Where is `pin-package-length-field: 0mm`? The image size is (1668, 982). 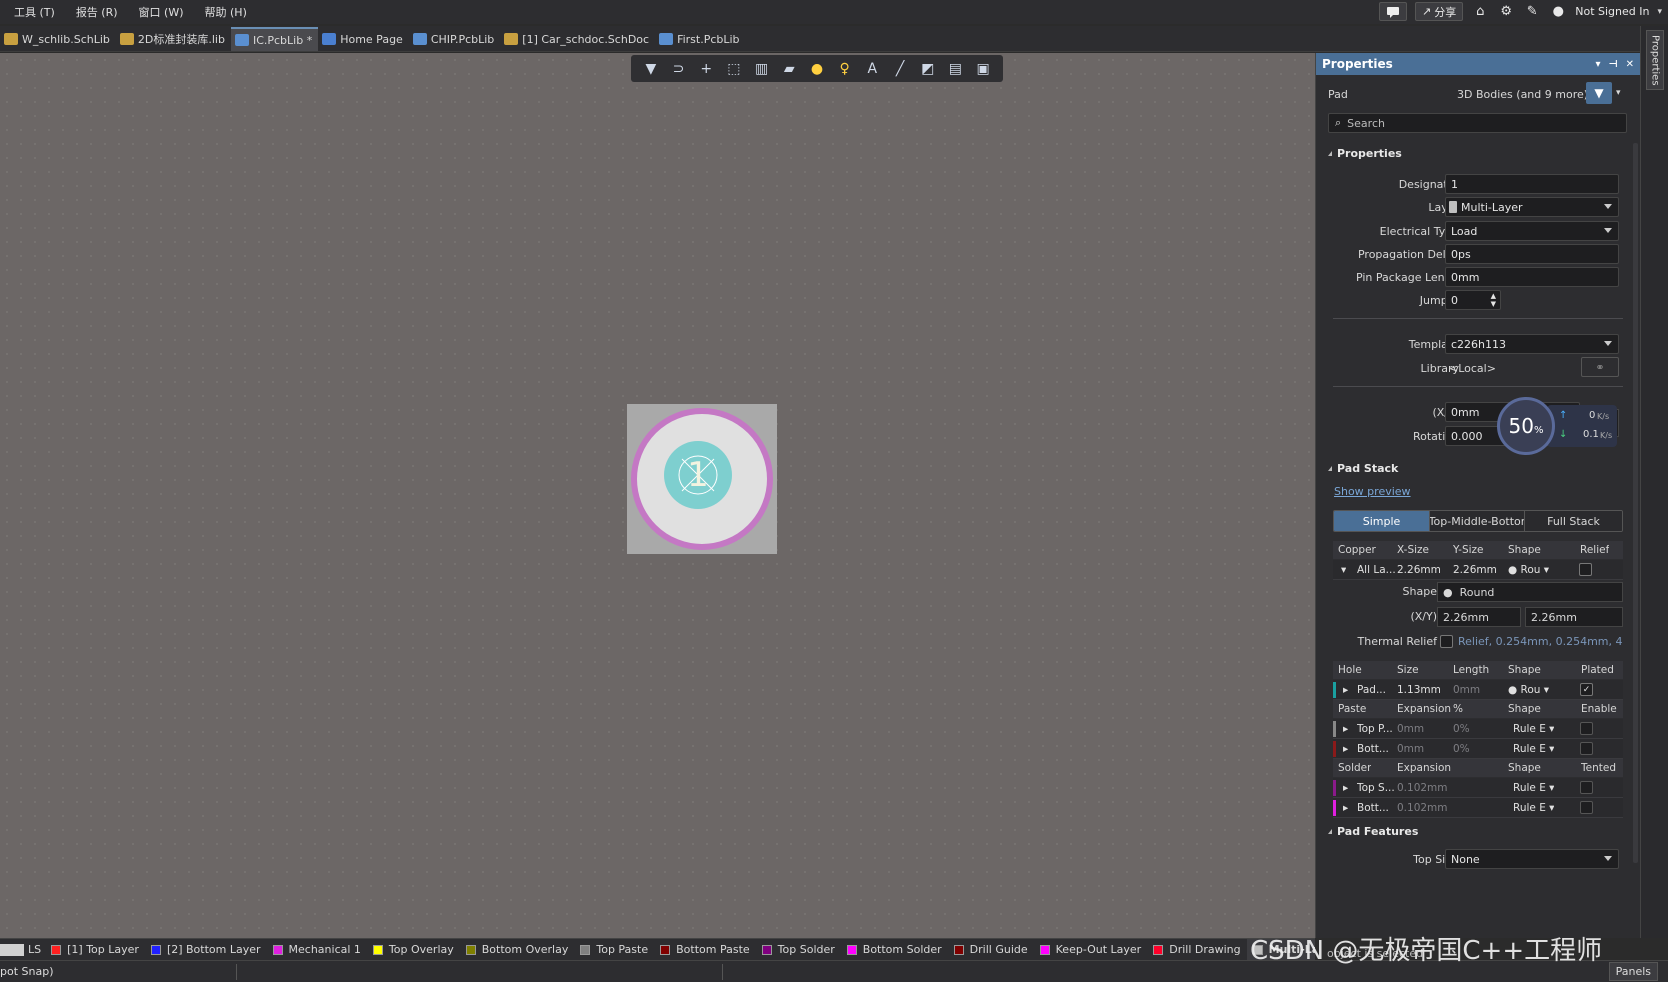 pin-package-length-field: 0mm is located at coordinates (1532, 277).